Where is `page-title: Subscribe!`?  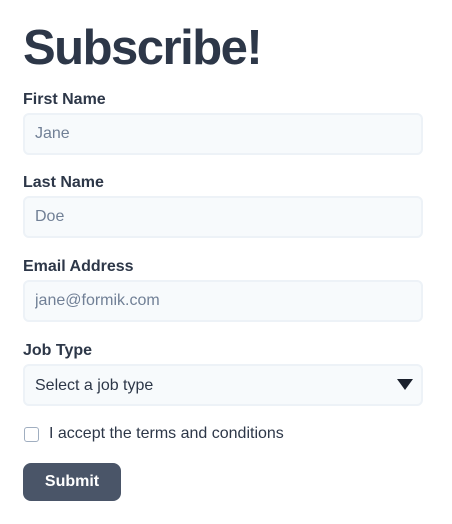
page-title: Subscribe! is located at coordinates (143, 48).